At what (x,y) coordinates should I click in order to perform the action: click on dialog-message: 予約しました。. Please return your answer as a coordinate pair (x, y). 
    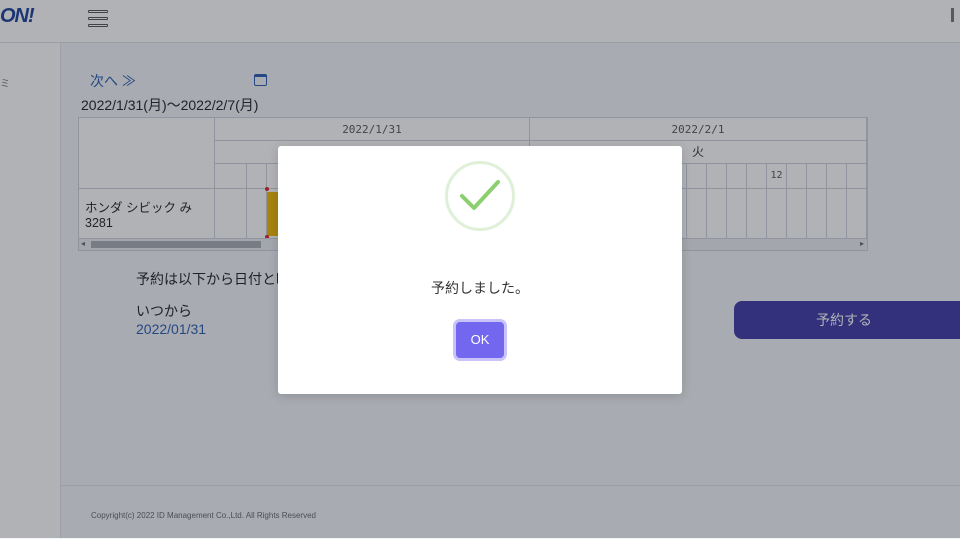
    Looking at the image, I should click on (480, 288).